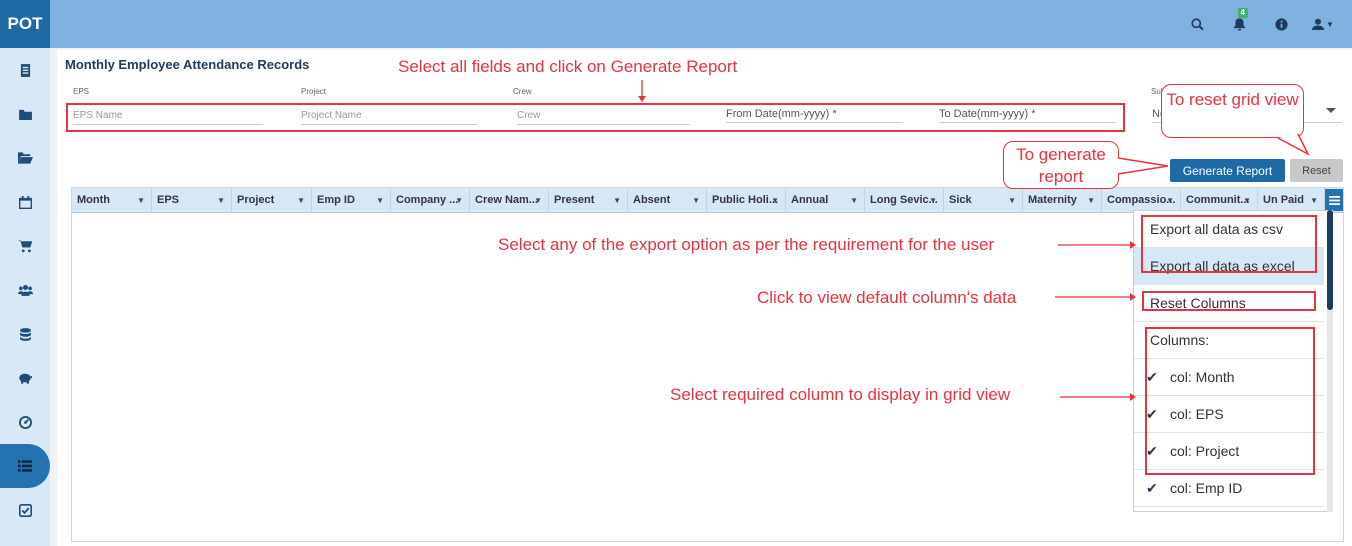  I want to click on cart-icon, so click(25, 245).